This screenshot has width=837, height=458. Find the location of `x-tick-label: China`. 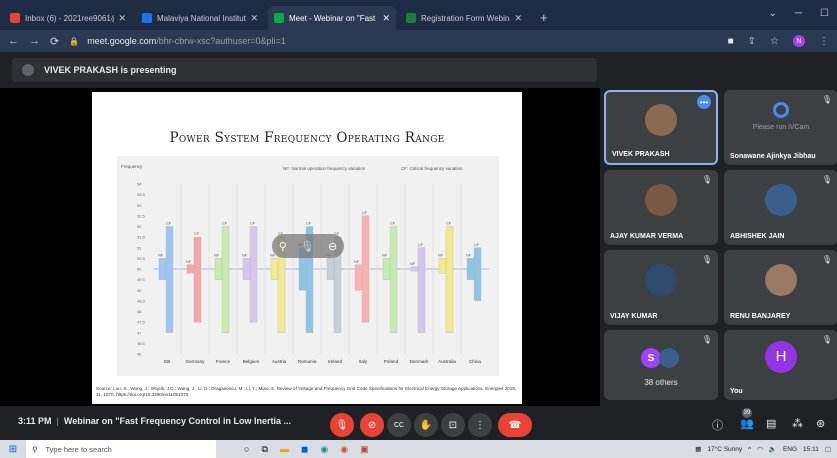

x-tick-label: China is located at coordinates (475, 361).